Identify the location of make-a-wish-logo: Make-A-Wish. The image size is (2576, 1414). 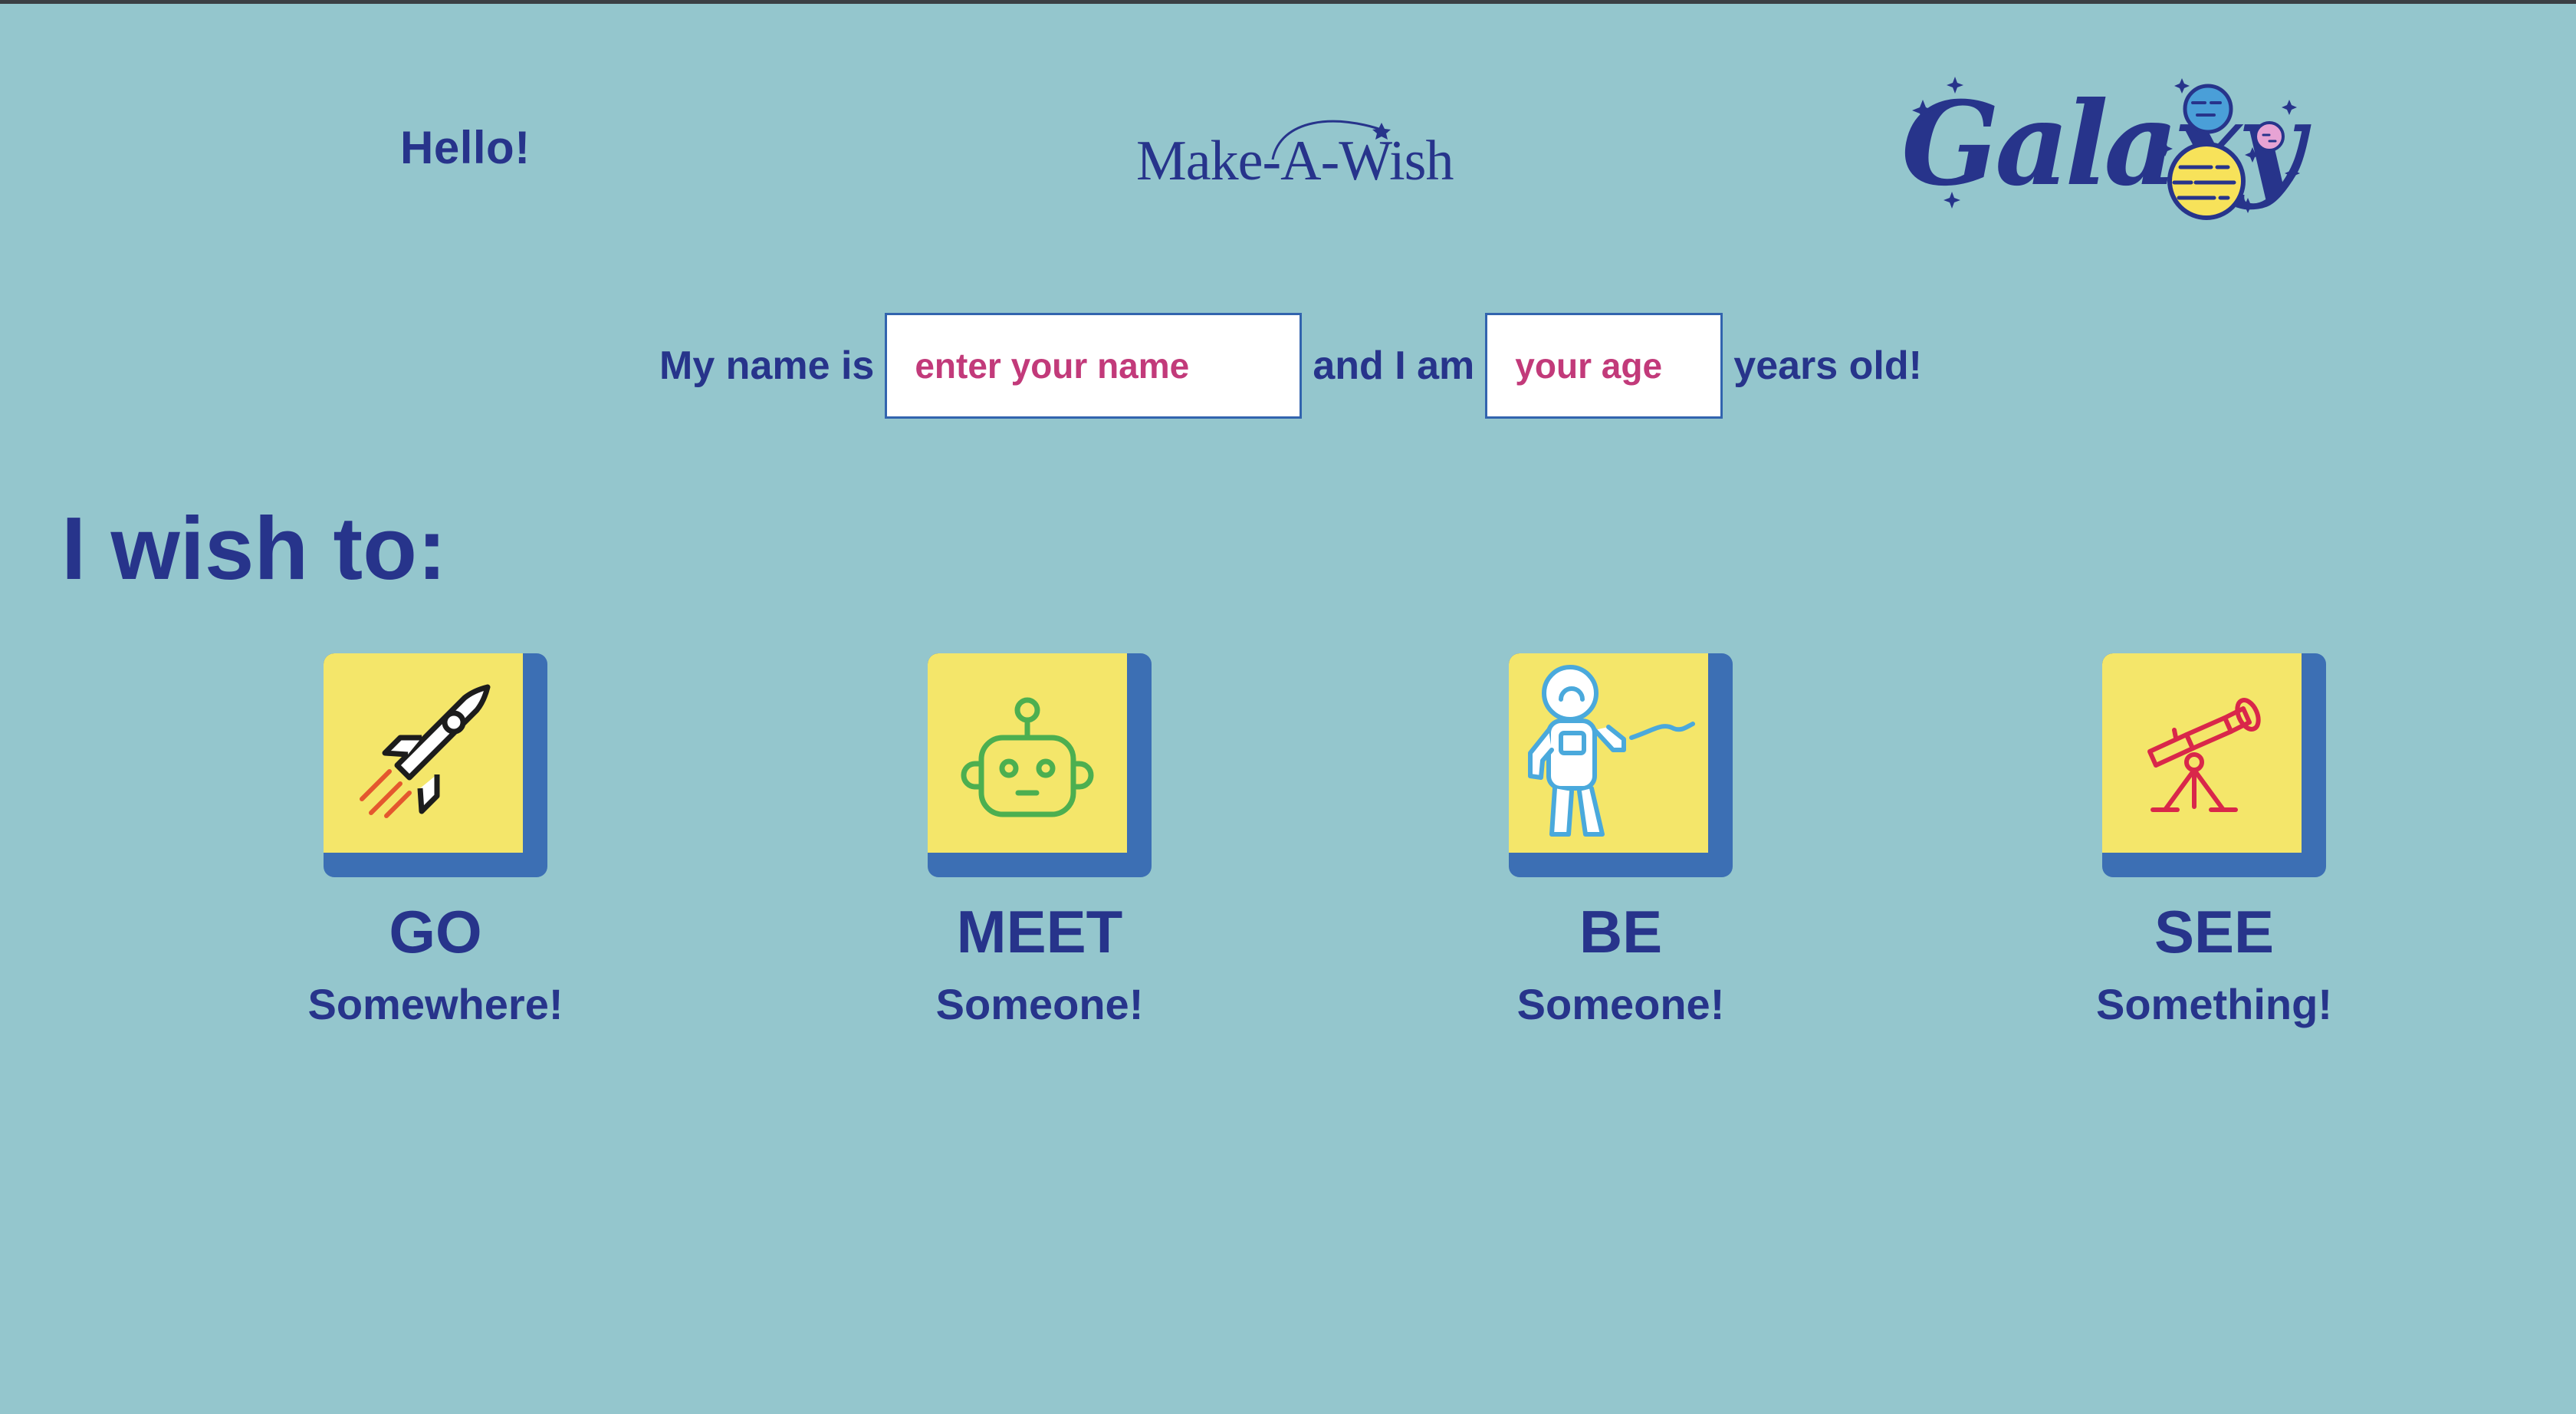
(1294, 152).